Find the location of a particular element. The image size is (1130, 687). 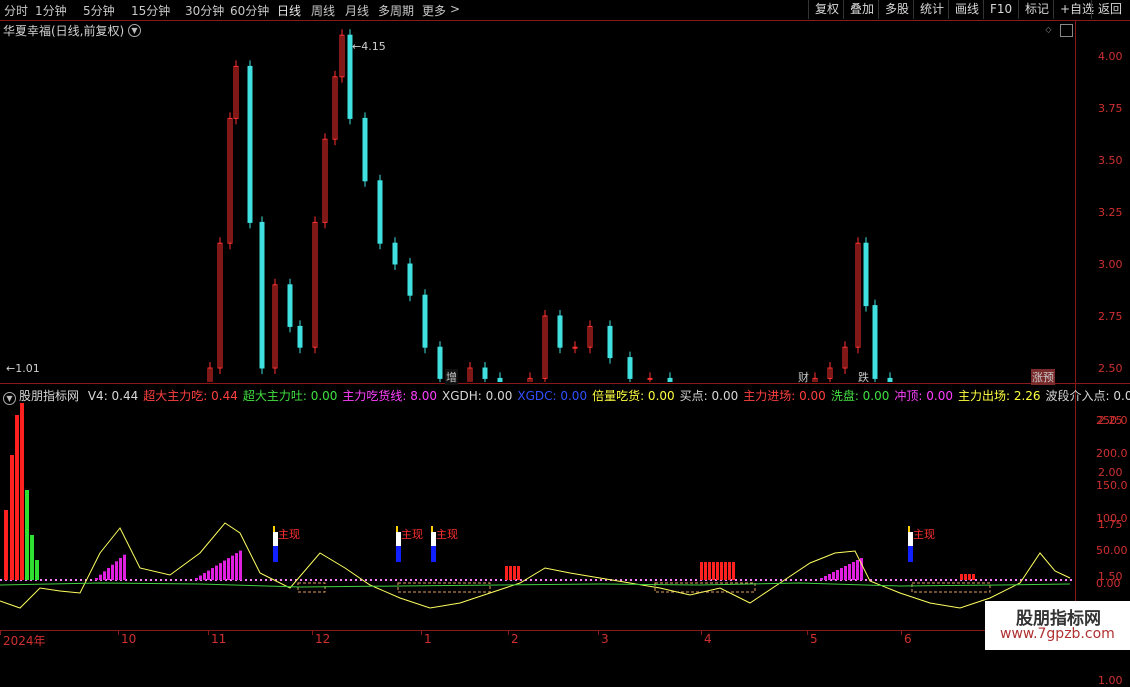

indicator-name: 股朋指标网 is located at coordinates (49, 396).